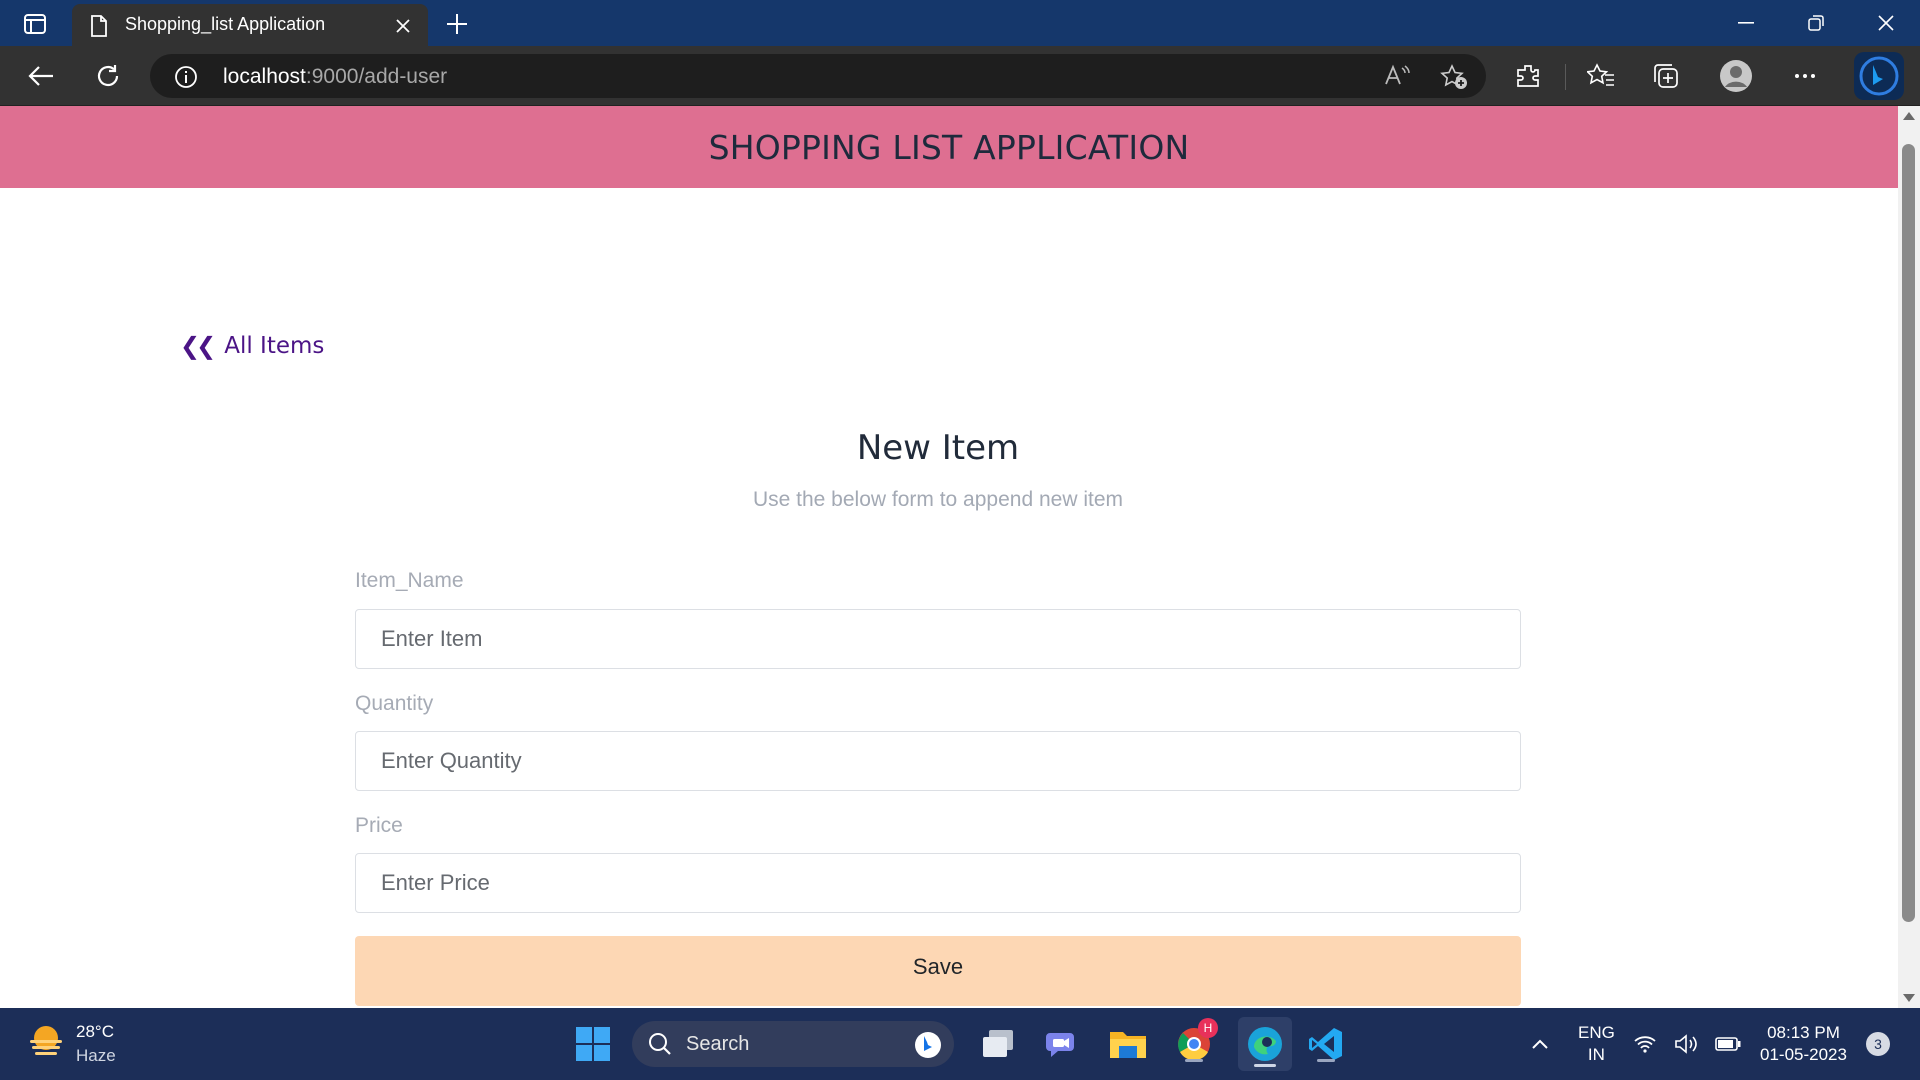 The width and height of the screenshot is (1920, 1080). I want to click on app-header: SHOPPING LIST APPLICATION, so click(949, 147).